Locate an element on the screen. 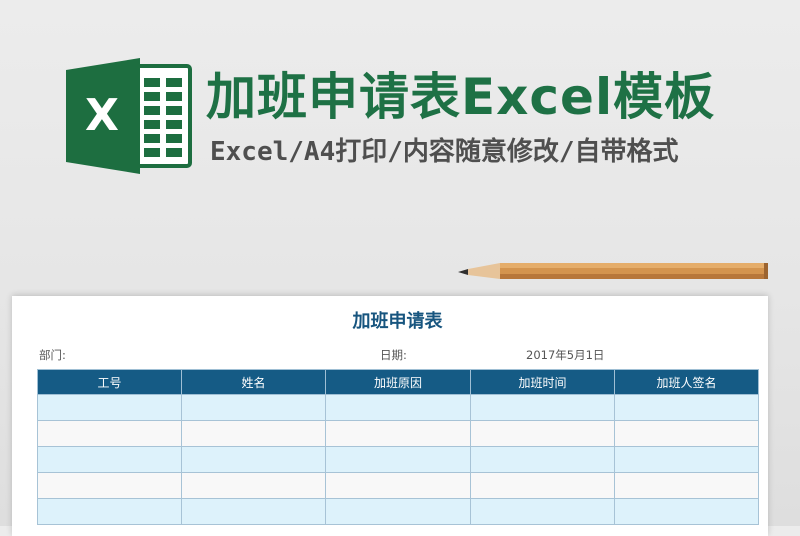 This screenshot has width=800, height=536. table-header-row: 工号 姓名 加班原因 加班时间 加班人签名 is located at coordinates (398, 382).